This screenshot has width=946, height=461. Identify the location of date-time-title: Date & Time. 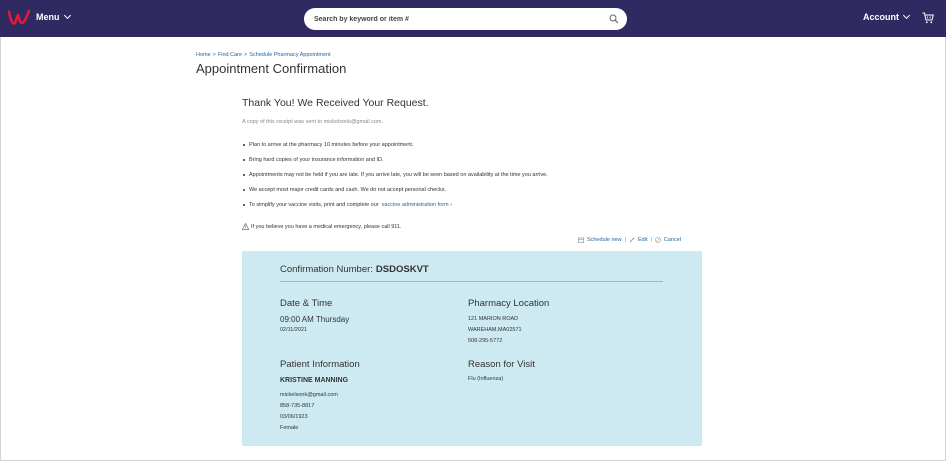
(306, 303).